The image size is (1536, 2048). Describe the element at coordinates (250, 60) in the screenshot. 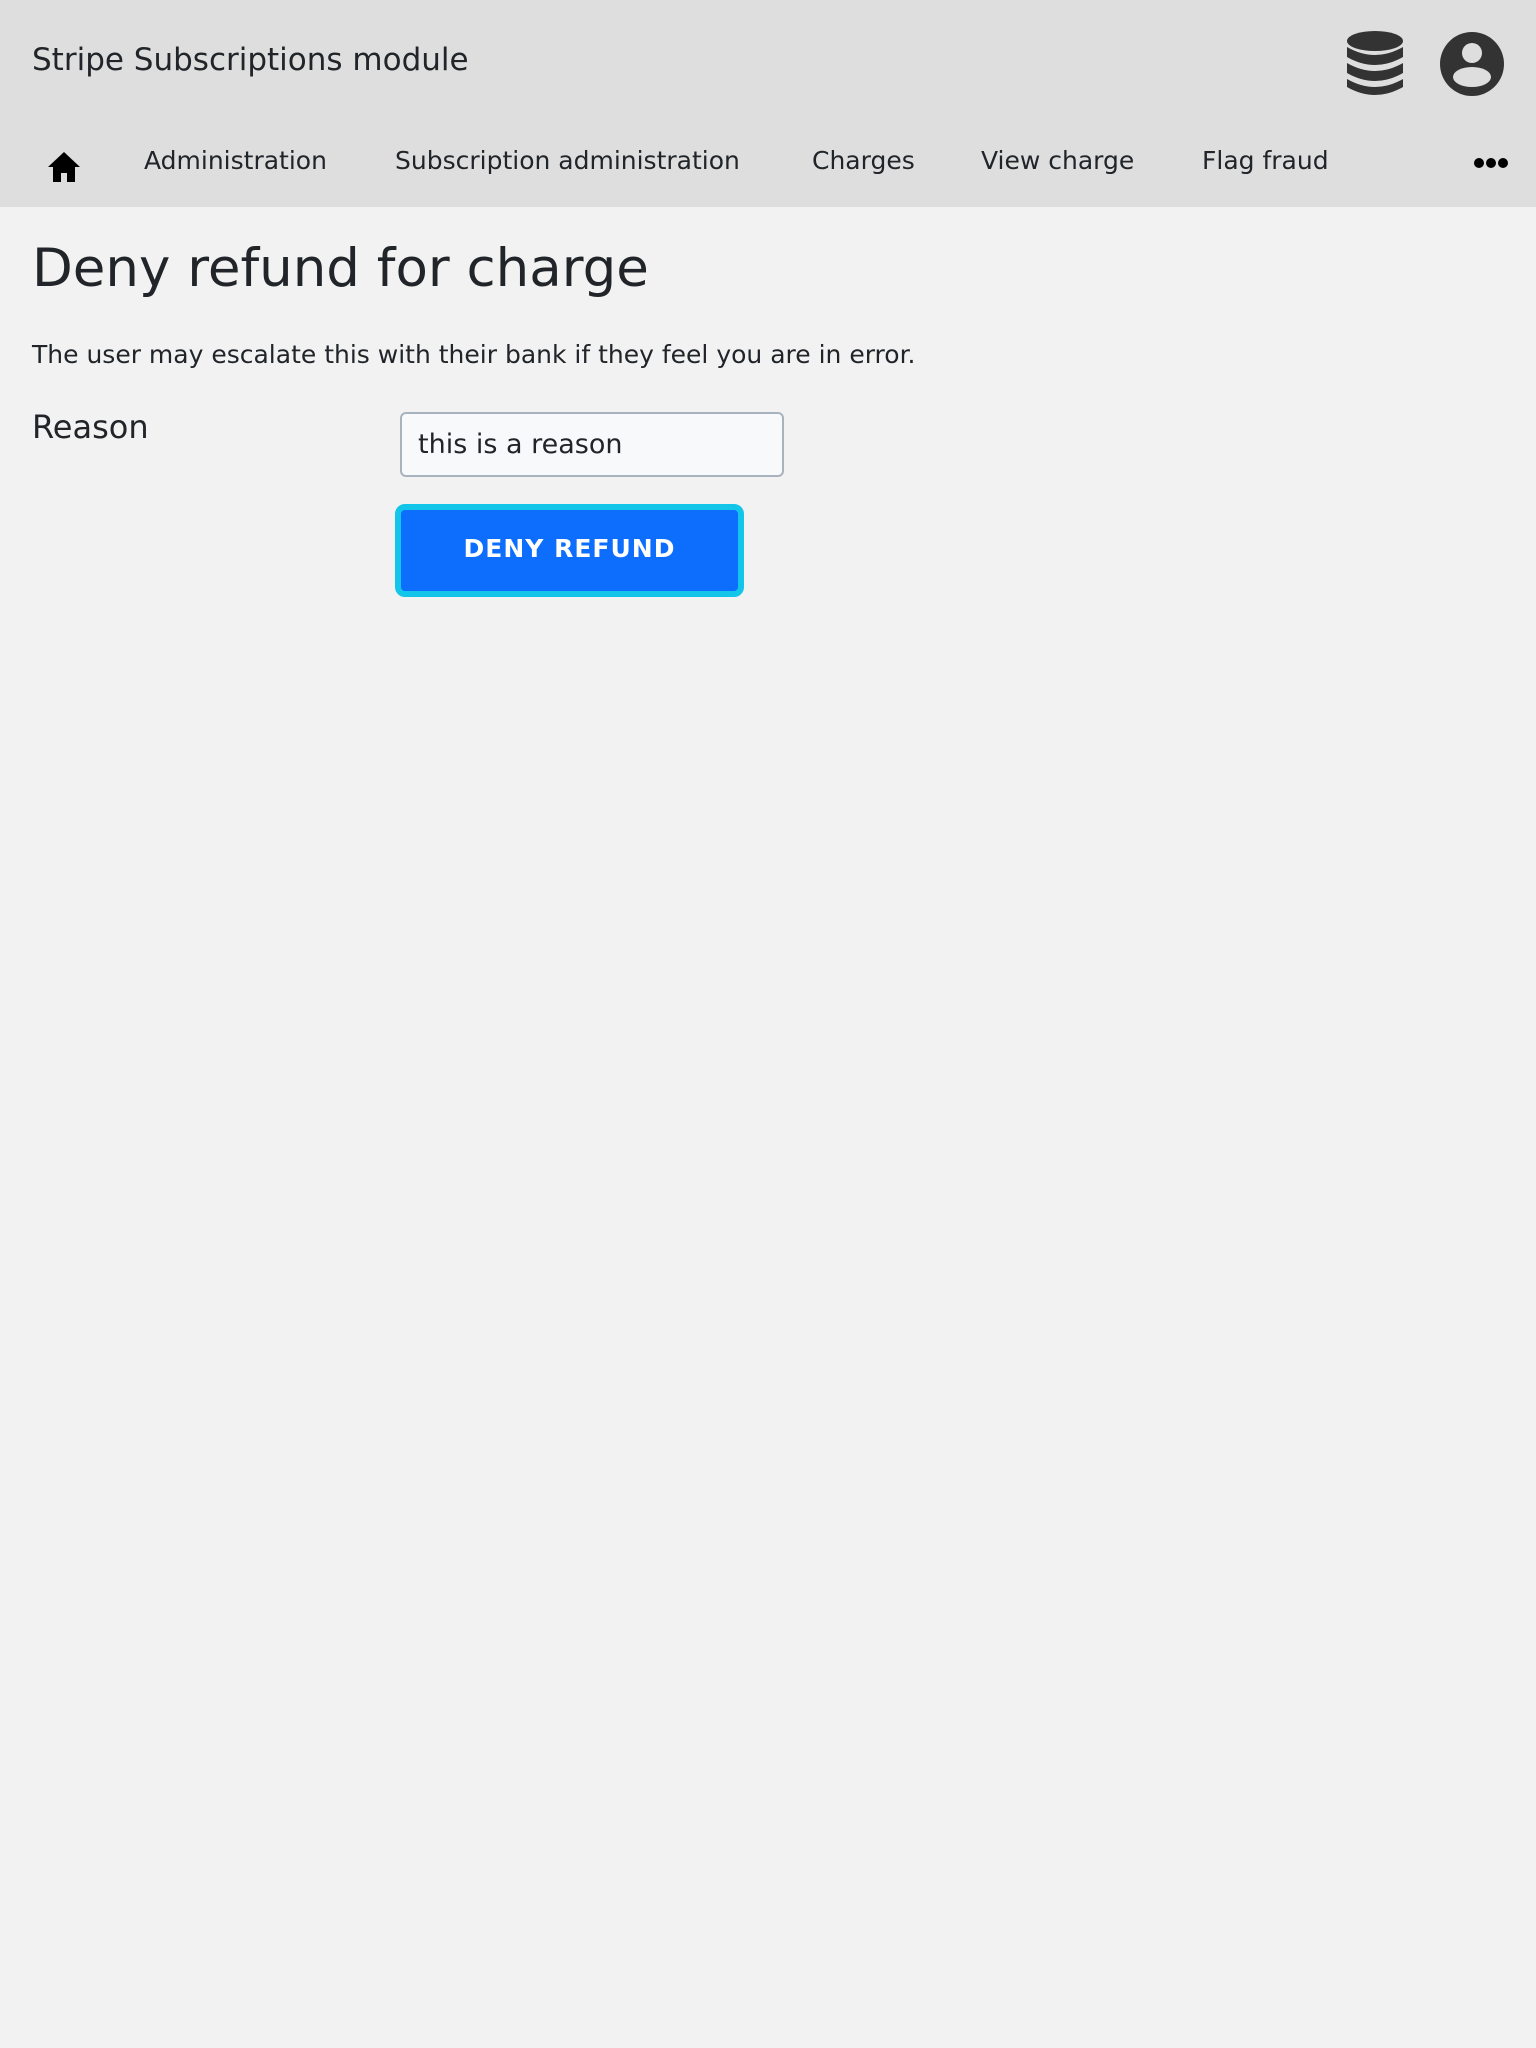

I see `app-title: Stripe Subscriptions module` at that location.